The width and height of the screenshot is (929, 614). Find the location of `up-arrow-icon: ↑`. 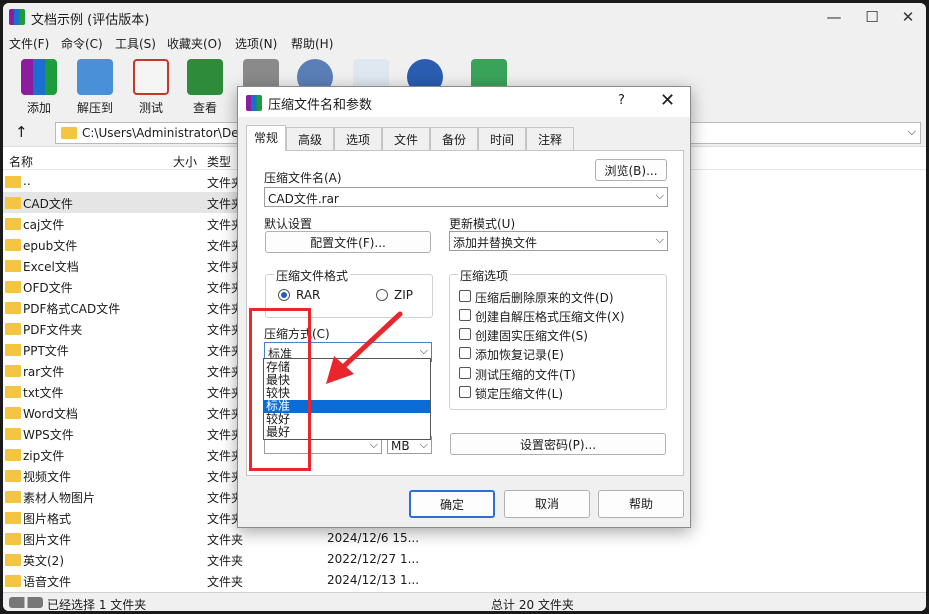

up-arrow-icon: ↑ is located at coordinates (21, 132).